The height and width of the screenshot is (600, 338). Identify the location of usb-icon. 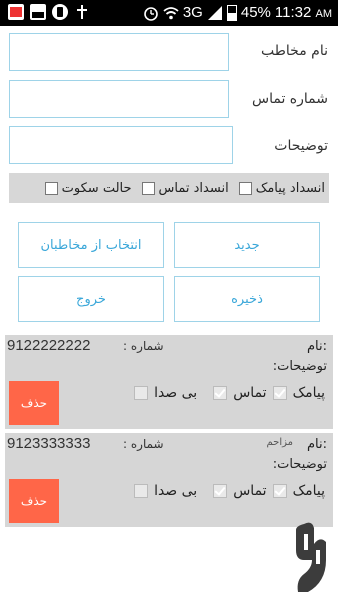
(82, 12).